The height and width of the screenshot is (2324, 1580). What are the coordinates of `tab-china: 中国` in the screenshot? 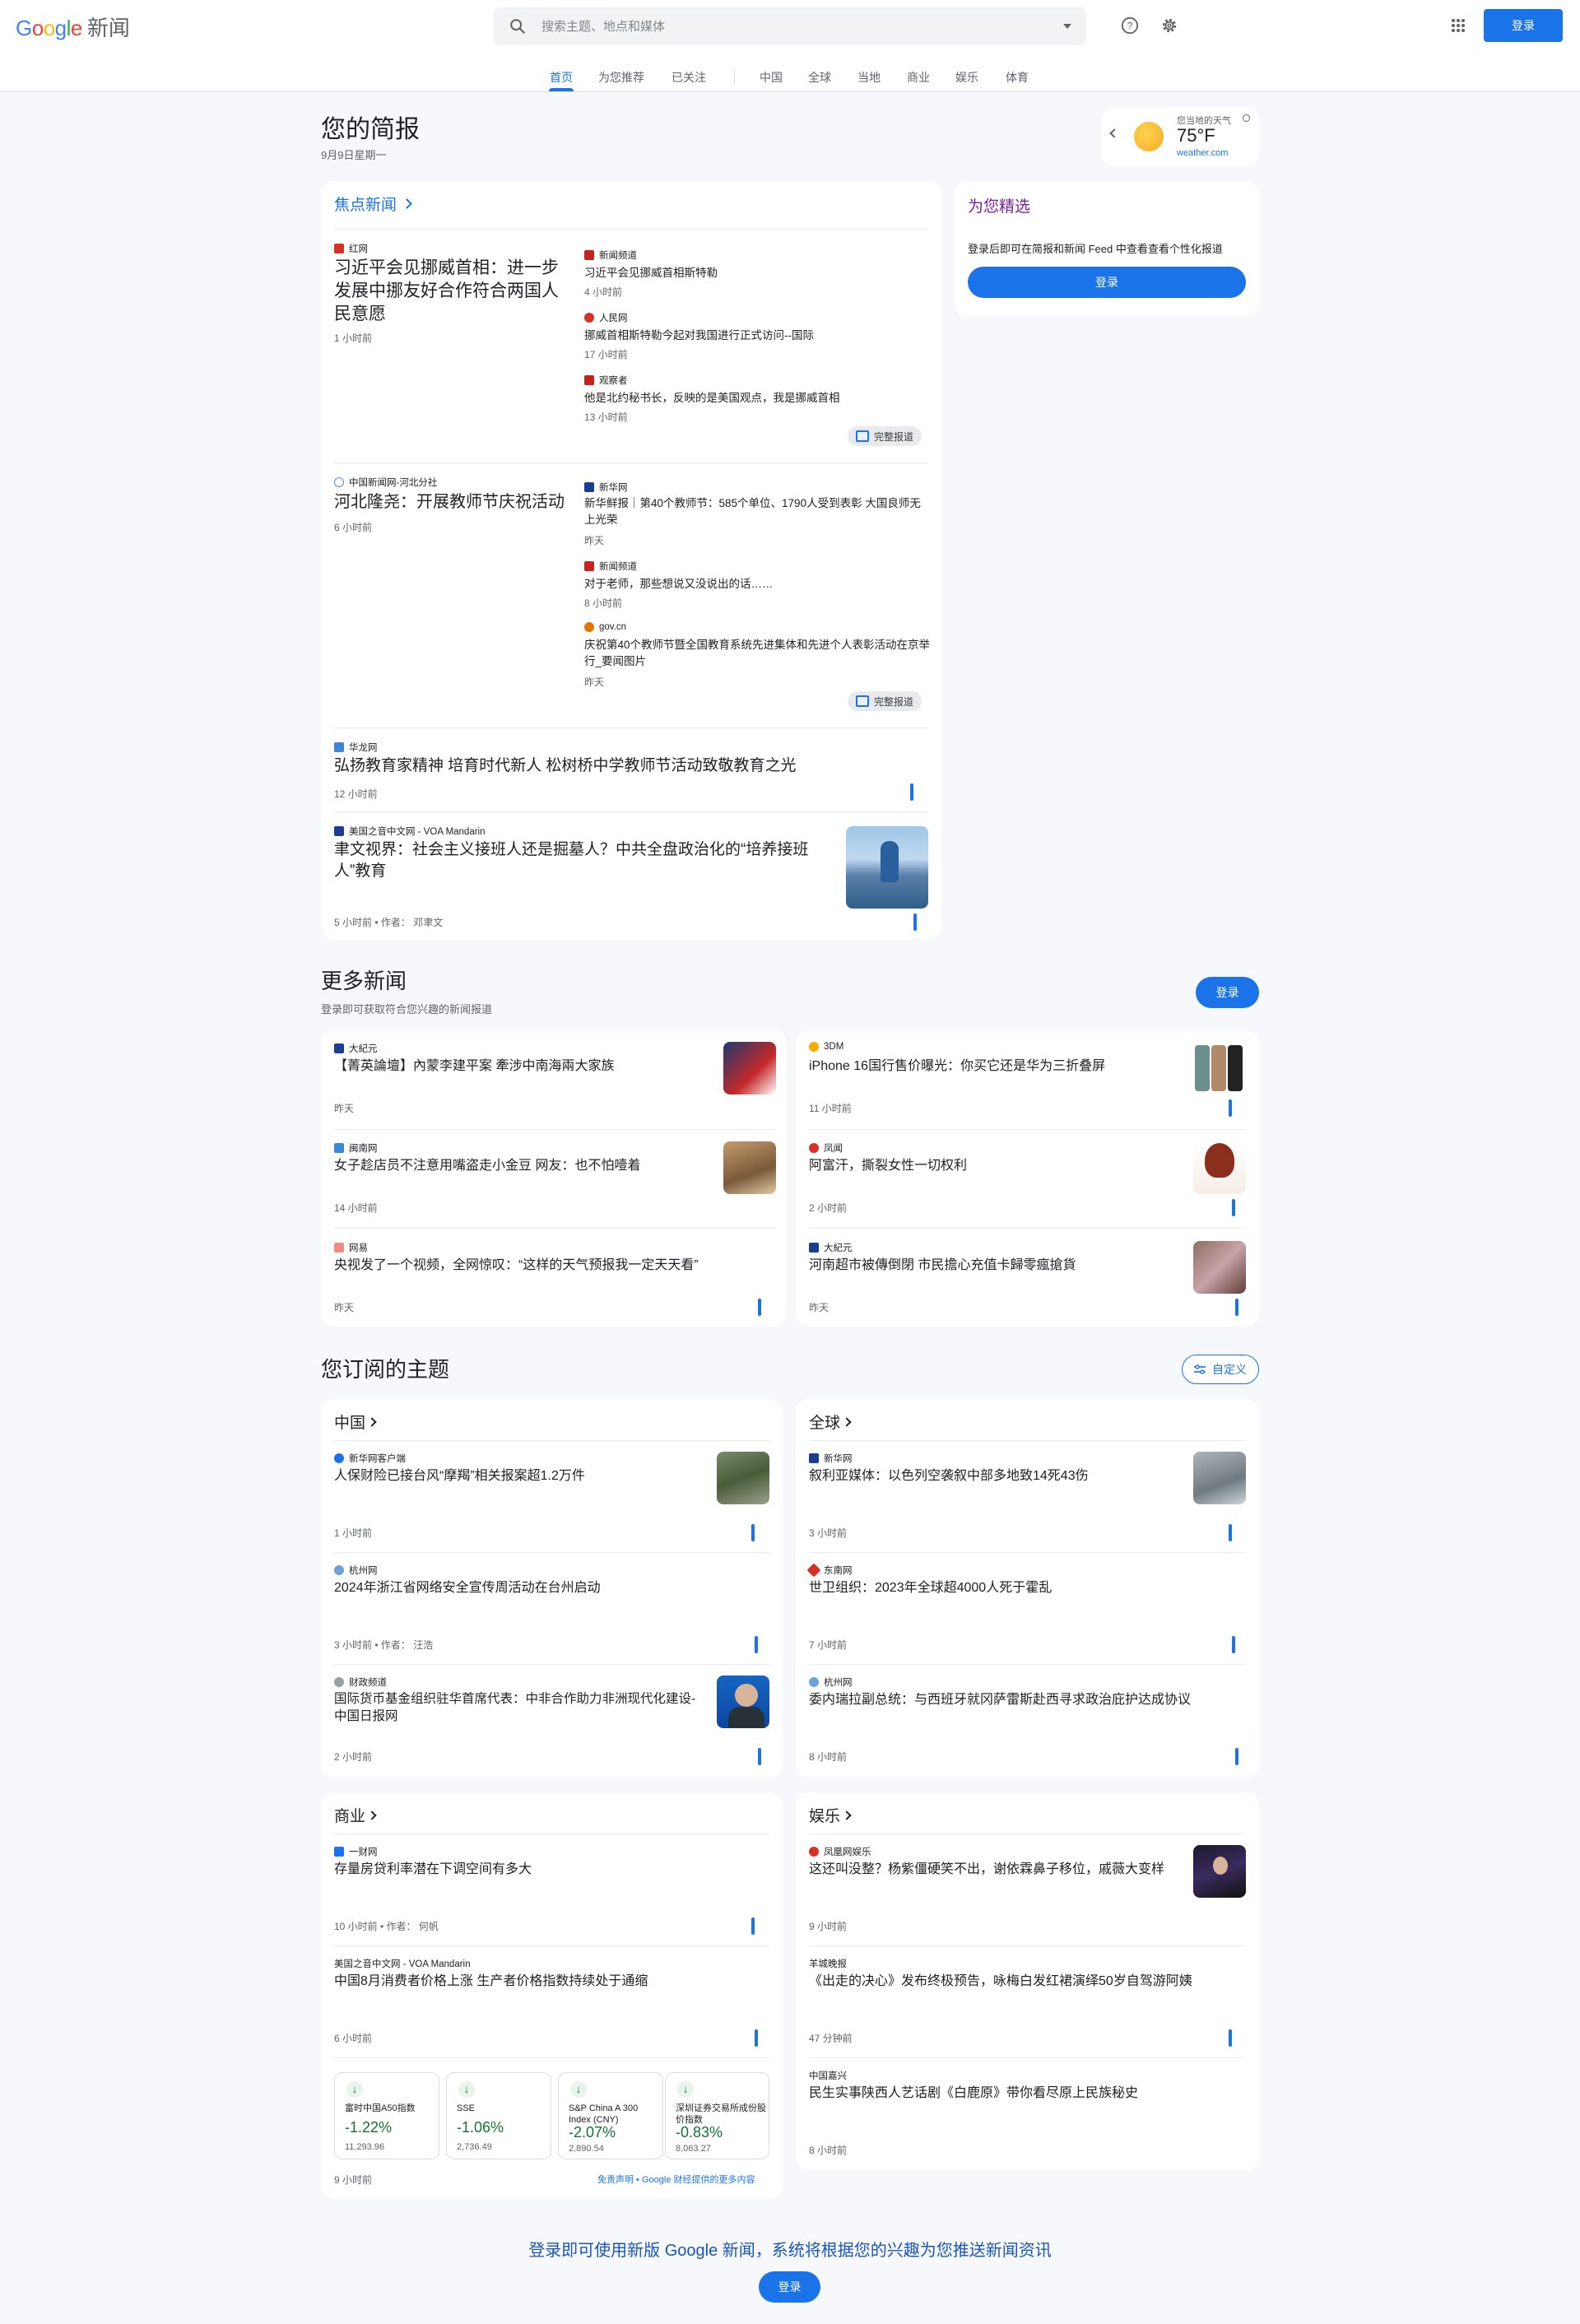 It's located at (771, 77).